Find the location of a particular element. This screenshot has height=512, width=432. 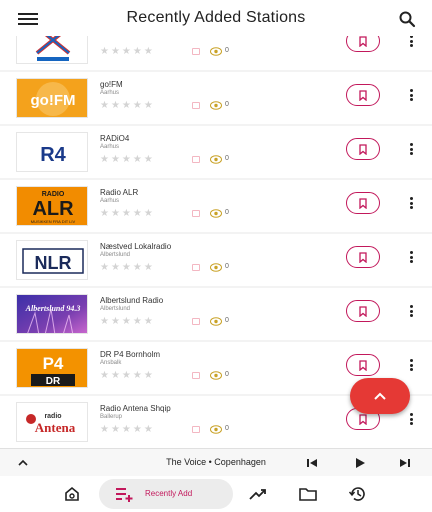

alr-top-text: RADIO is located at coordinates (53, 194).